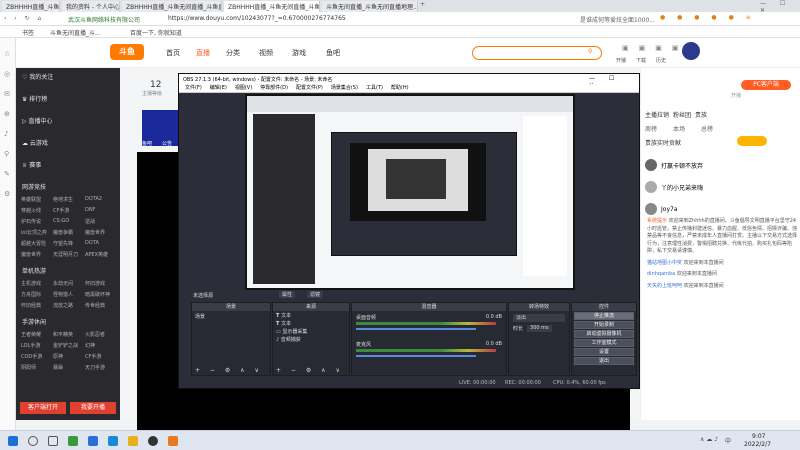 This screenshot has height=450, width=800. I want to click on obs-icon, so click(153, 441).